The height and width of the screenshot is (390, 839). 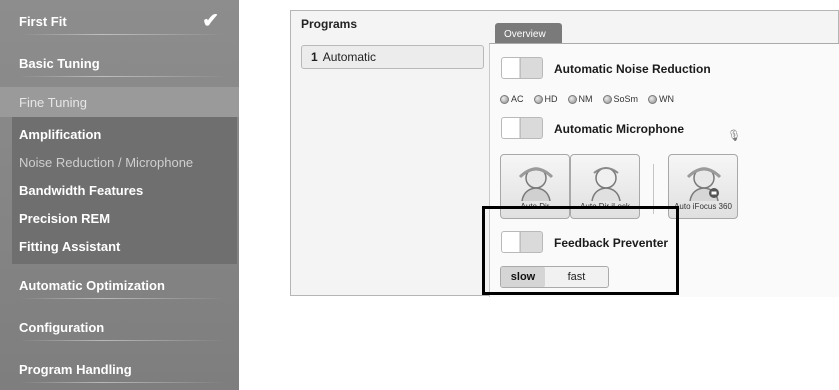 I want to click on noise-reduction-label: Automatic Noise Reduction, so click(x=632, y=69).